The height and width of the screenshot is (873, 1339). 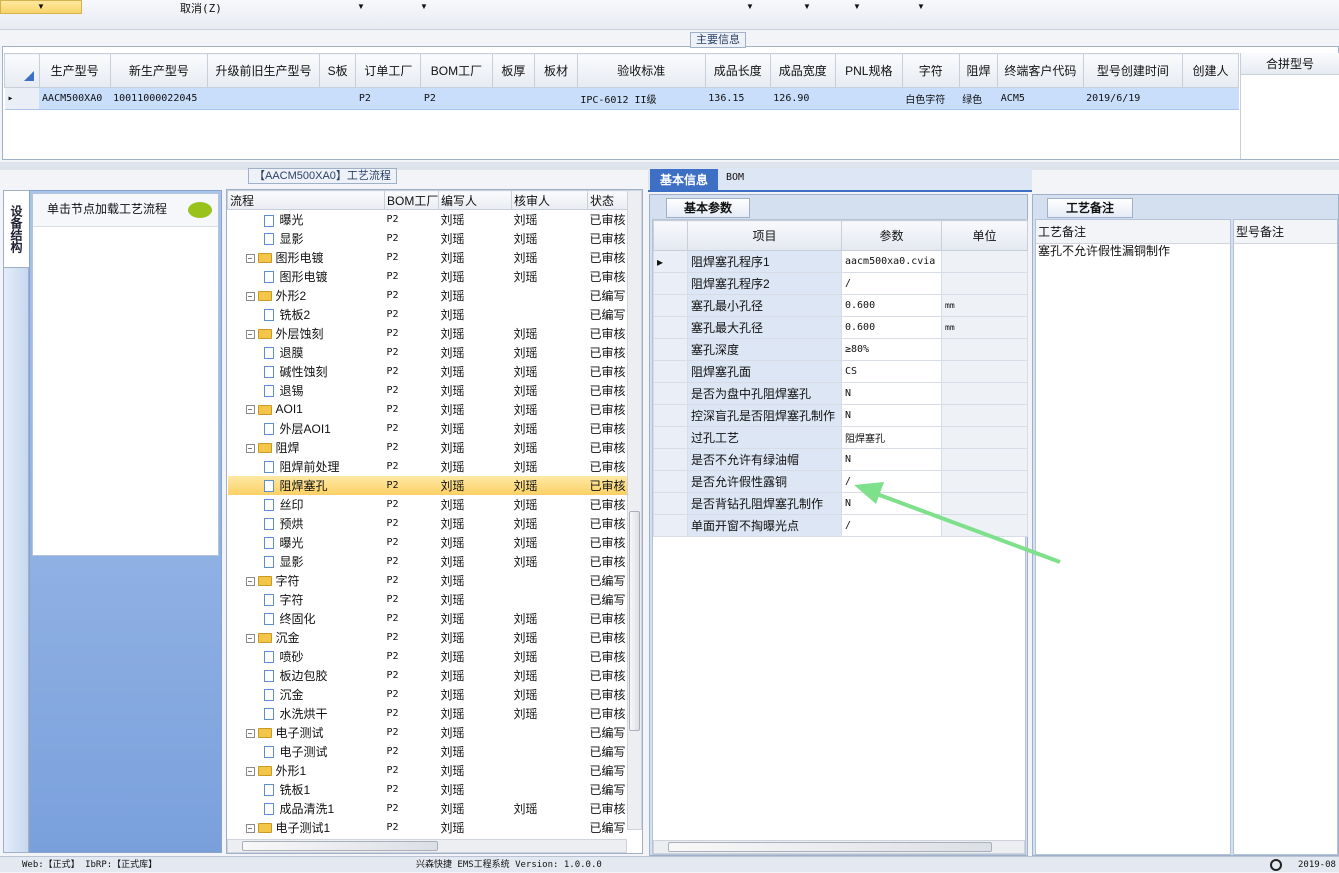 I want to click on grid-cell: 白色字符, so click(x=931, y=98).